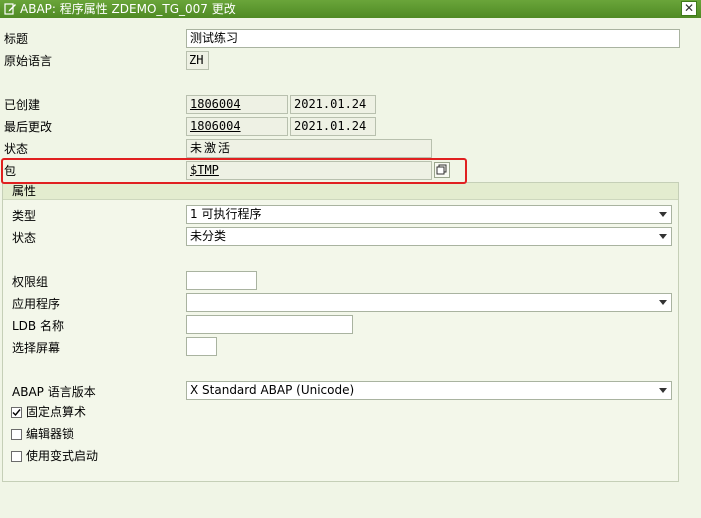 The width and height of the screenshot is (701, 518). I want to click on last-changed-label: 最后更改, so click(28, 127).